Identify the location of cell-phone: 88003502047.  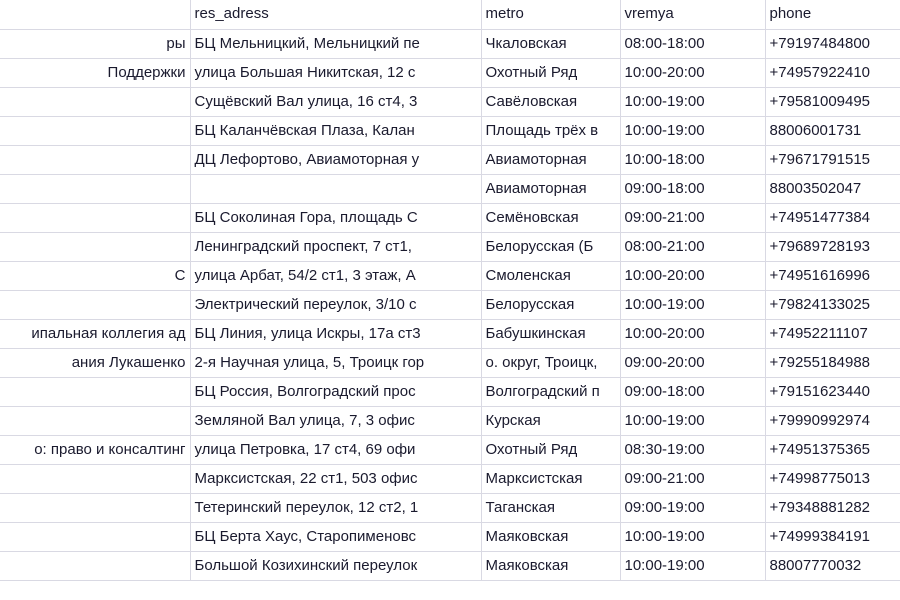
(832, 189).